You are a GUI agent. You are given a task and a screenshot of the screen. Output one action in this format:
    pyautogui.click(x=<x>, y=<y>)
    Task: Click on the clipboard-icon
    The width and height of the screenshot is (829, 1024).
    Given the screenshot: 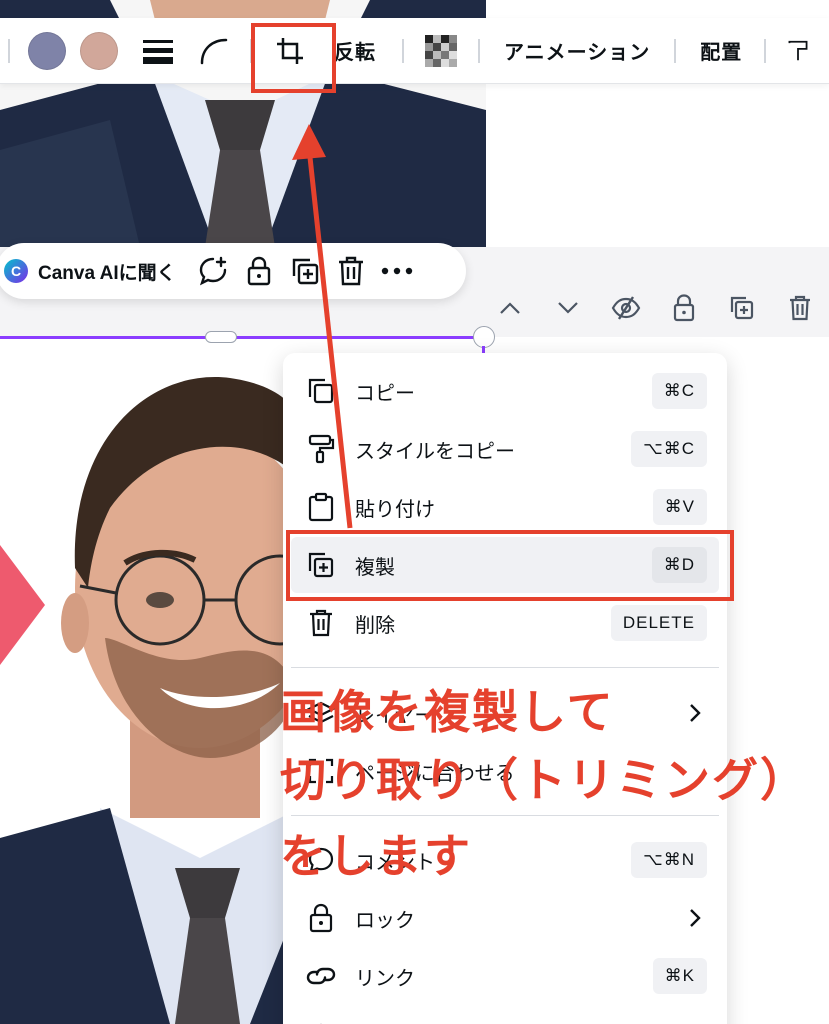 What is the action you would take?
    pyautogui.click(x=321, y=507)
    